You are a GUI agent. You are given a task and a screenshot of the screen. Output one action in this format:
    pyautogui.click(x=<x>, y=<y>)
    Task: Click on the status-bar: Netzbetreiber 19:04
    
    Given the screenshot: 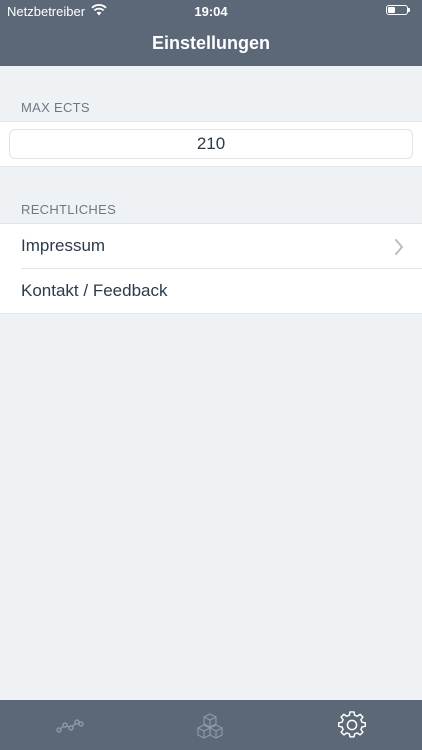 What is the action you would take?
    pyautogui.click(x=211, y=11)
    